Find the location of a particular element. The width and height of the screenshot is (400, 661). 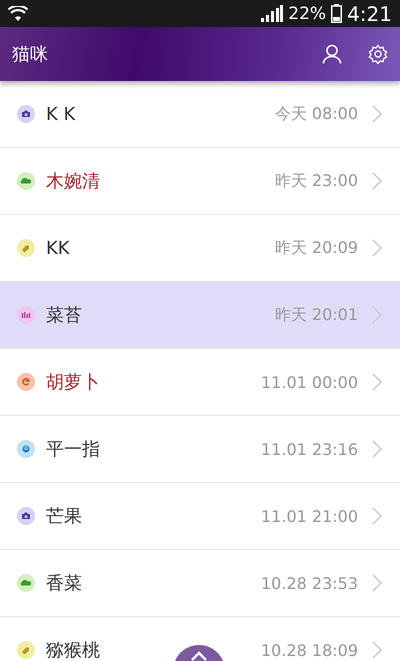

signal-icon is located at coordinates (272, 13).